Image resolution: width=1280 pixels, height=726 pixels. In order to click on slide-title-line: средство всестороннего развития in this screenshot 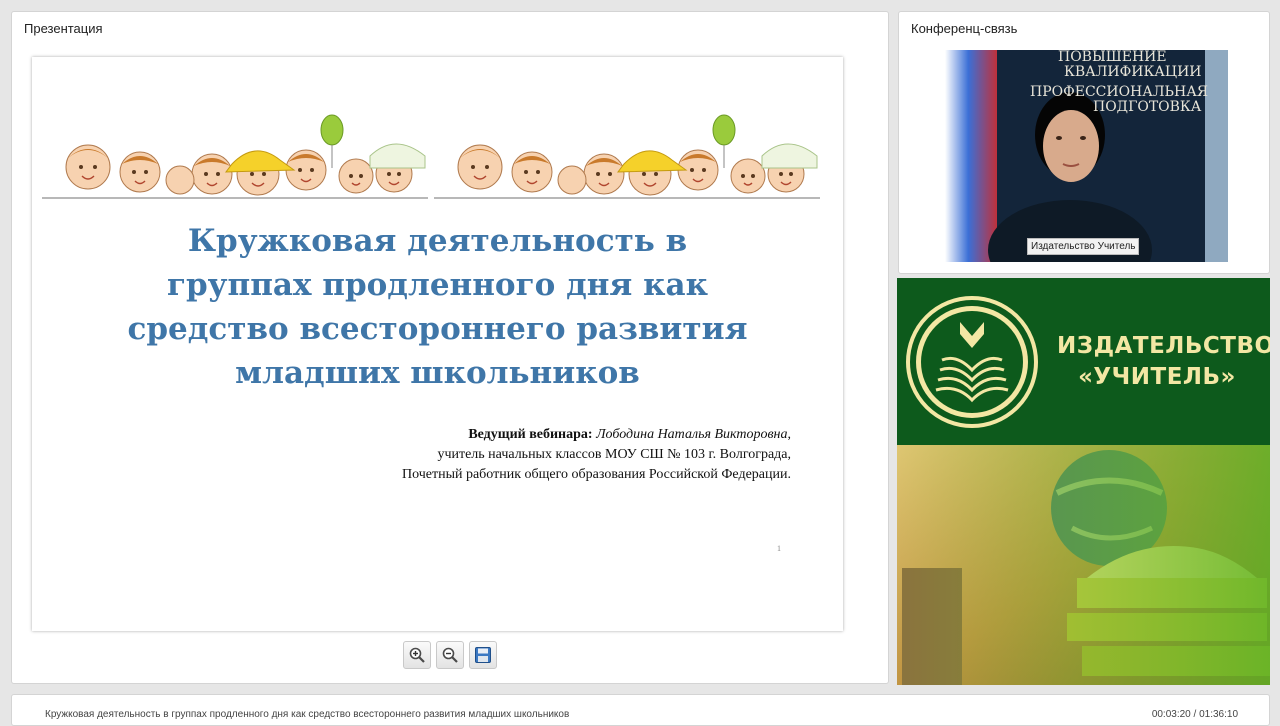, I will do `click(437, 329)`.